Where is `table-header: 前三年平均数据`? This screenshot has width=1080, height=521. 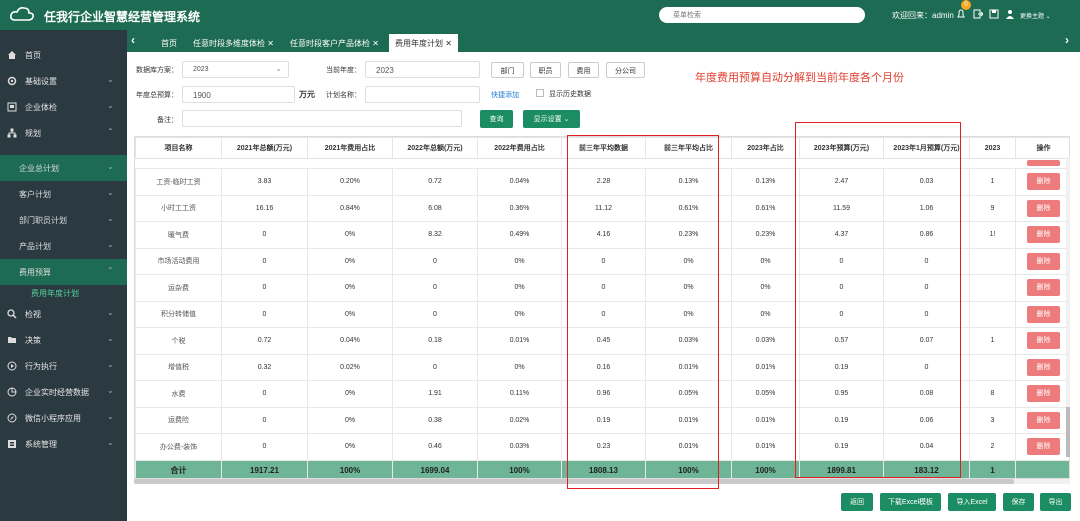
table-header: 前三年平均数据 is located at coordinates (603, 148).